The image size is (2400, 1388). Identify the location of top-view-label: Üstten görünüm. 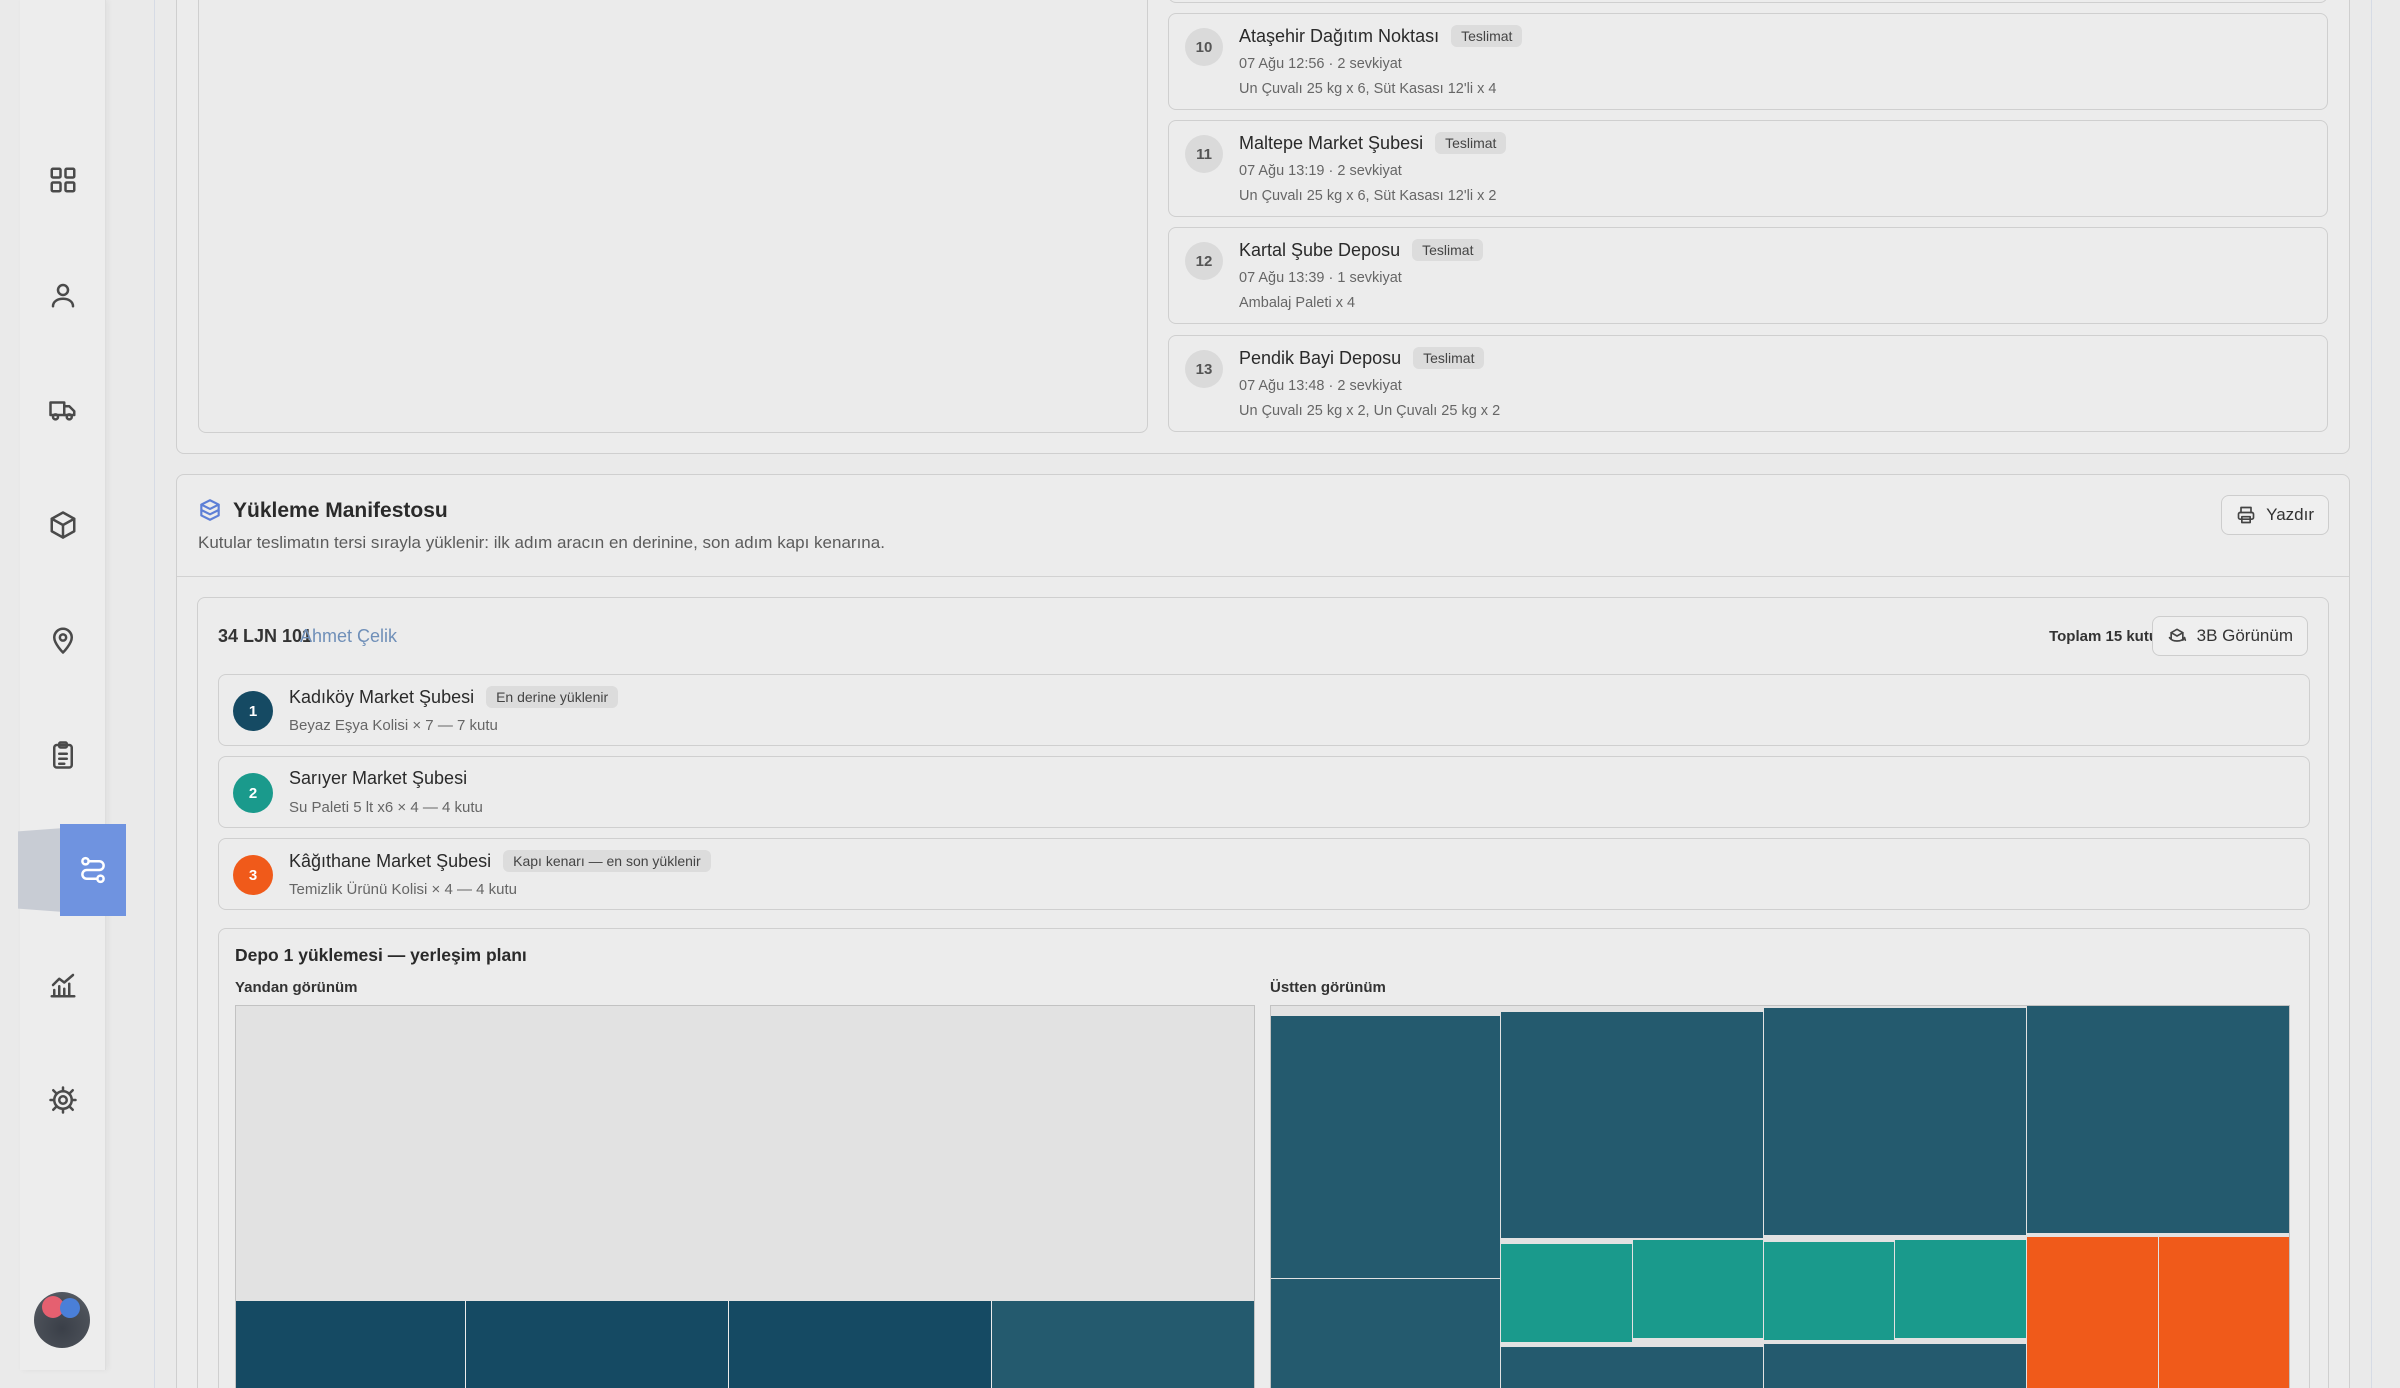
(1328, 987).